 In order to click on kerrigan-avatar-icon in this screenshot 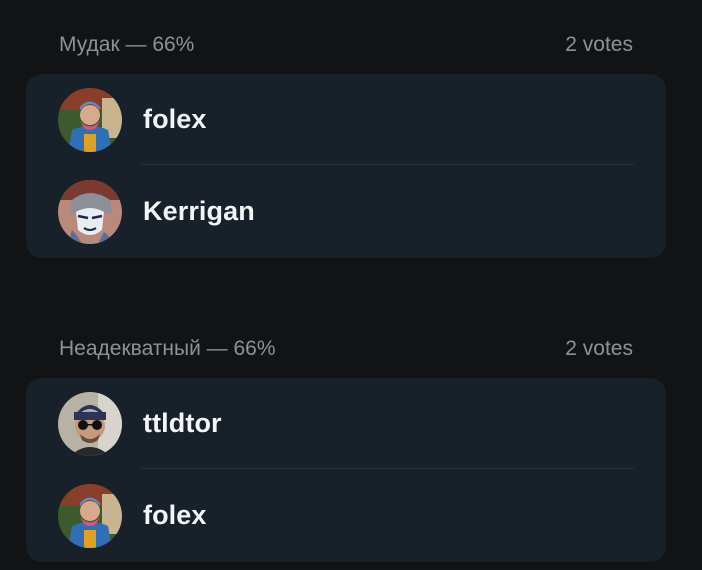, I will do `click(90, 212)`.